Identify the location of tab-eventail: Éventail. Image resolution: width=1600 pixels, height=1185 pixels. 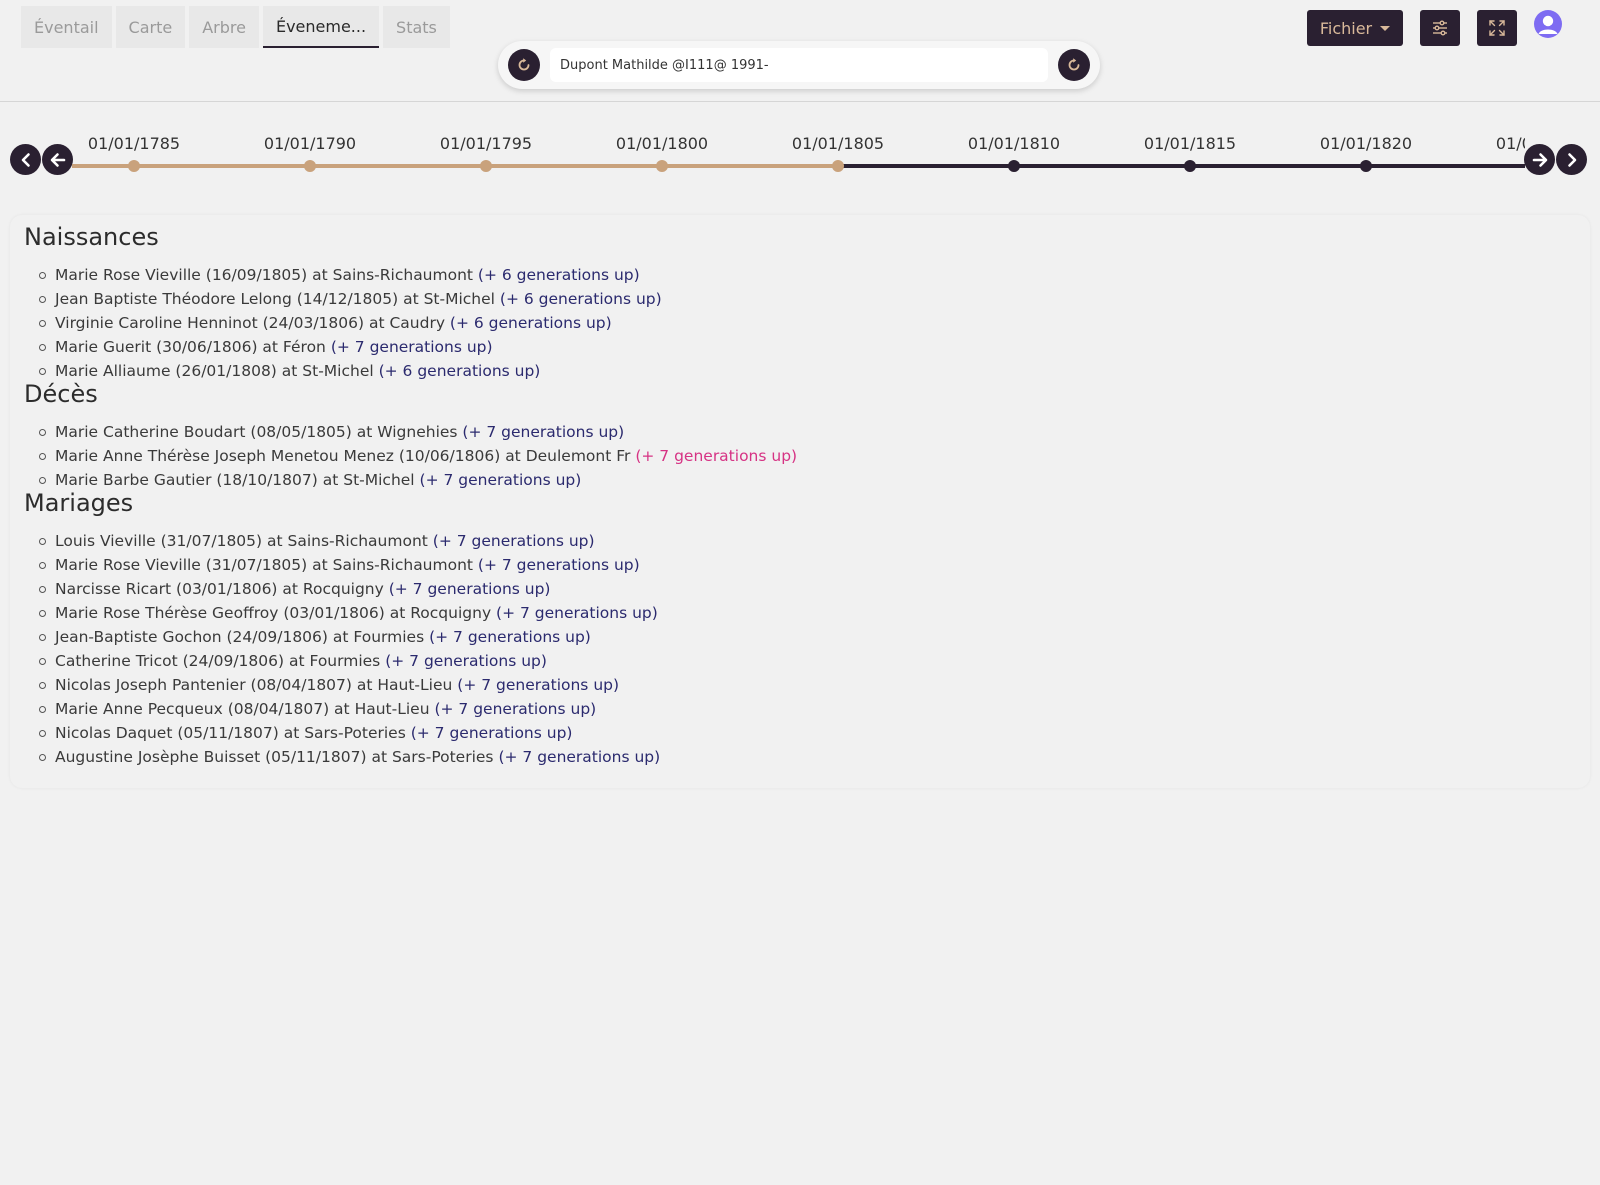
(66, 27).